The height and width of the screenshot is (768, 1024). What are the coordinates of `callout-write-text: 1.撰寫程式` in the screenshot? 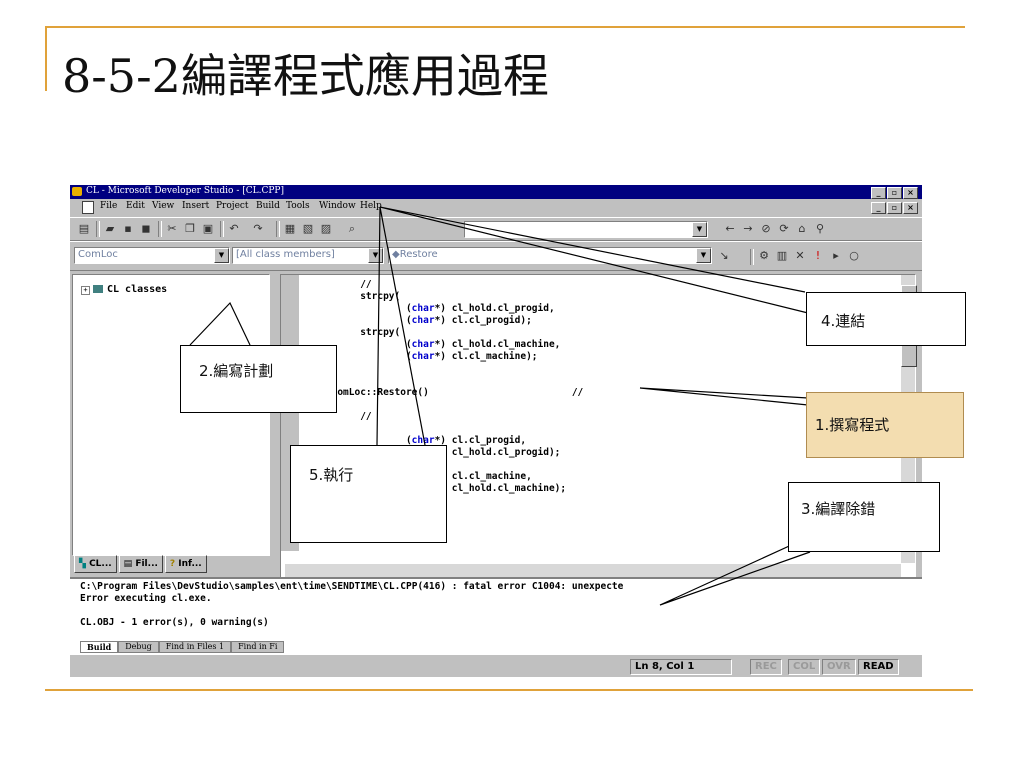 It's located at (852, 425).